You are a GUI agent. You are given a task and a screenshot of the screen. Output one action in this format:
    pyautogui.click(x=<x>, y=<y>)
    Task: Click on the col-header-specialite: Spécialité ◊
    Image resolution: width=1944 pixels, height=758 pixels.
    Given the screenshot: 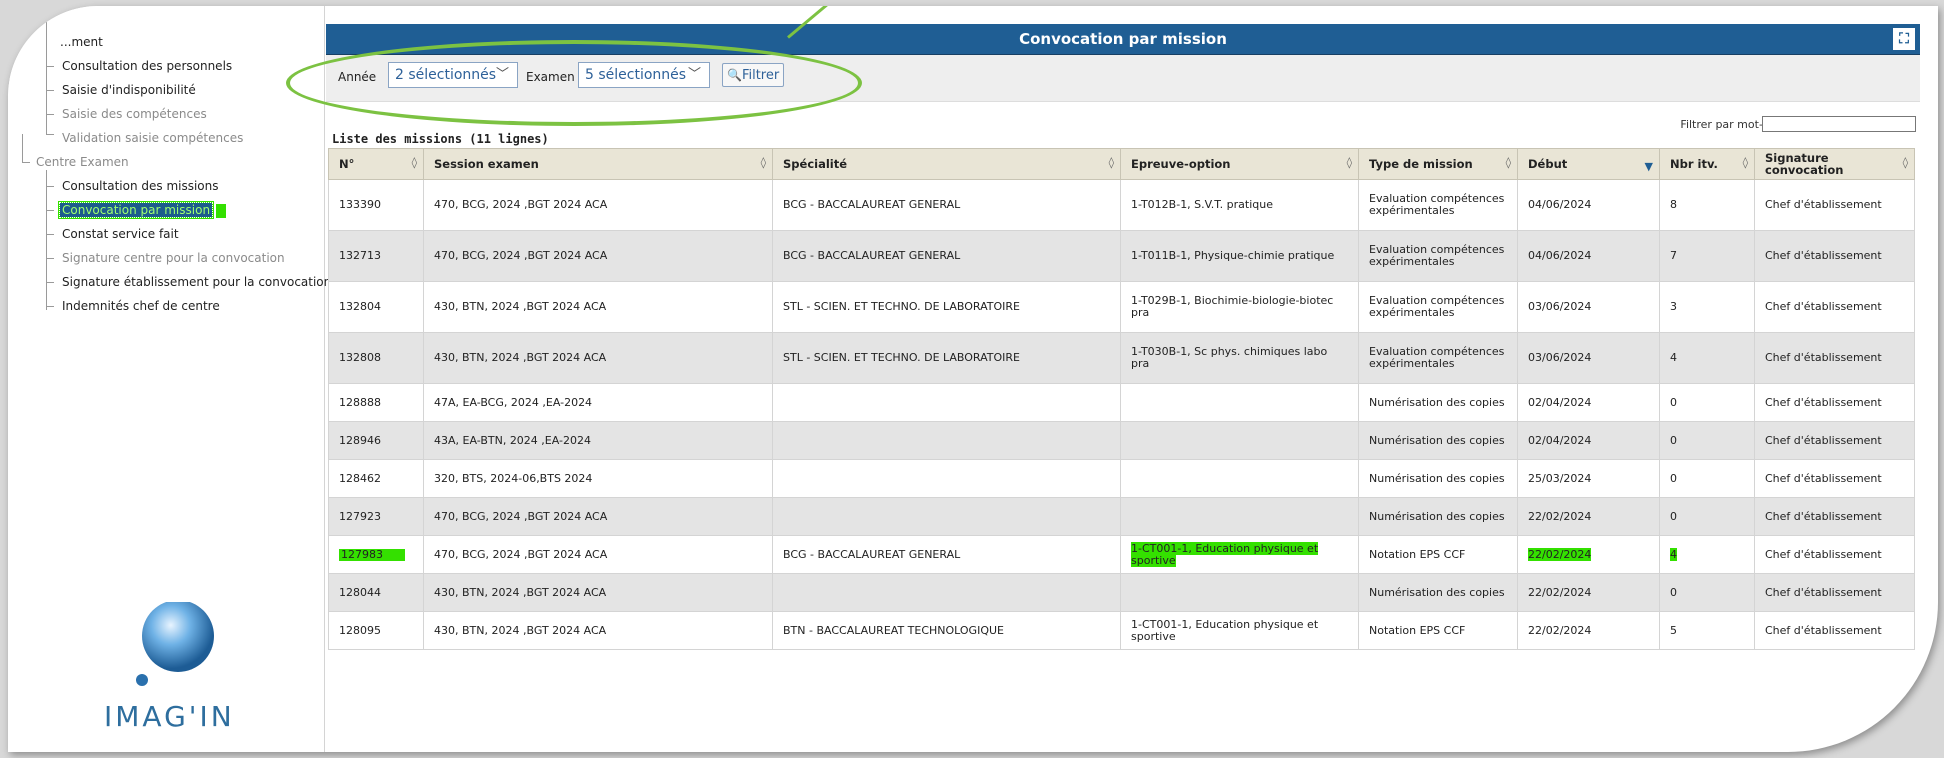 What is the action you would take?
    pyautogui.click(x=946, y=164)
    